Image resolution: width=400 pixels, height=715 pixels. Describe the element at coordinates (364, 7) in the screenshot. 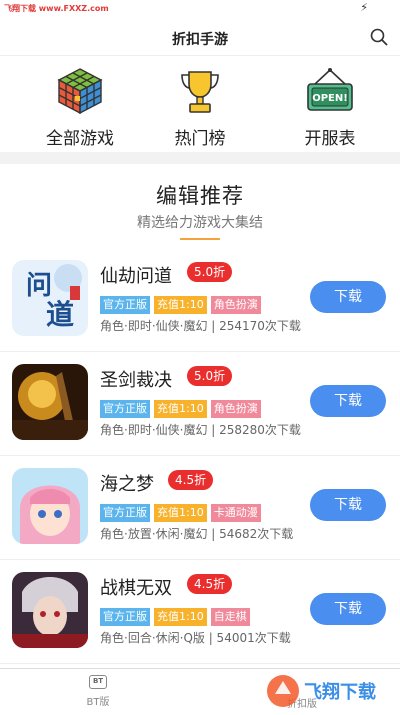

I see `charging-icon: ⚡` at that location.